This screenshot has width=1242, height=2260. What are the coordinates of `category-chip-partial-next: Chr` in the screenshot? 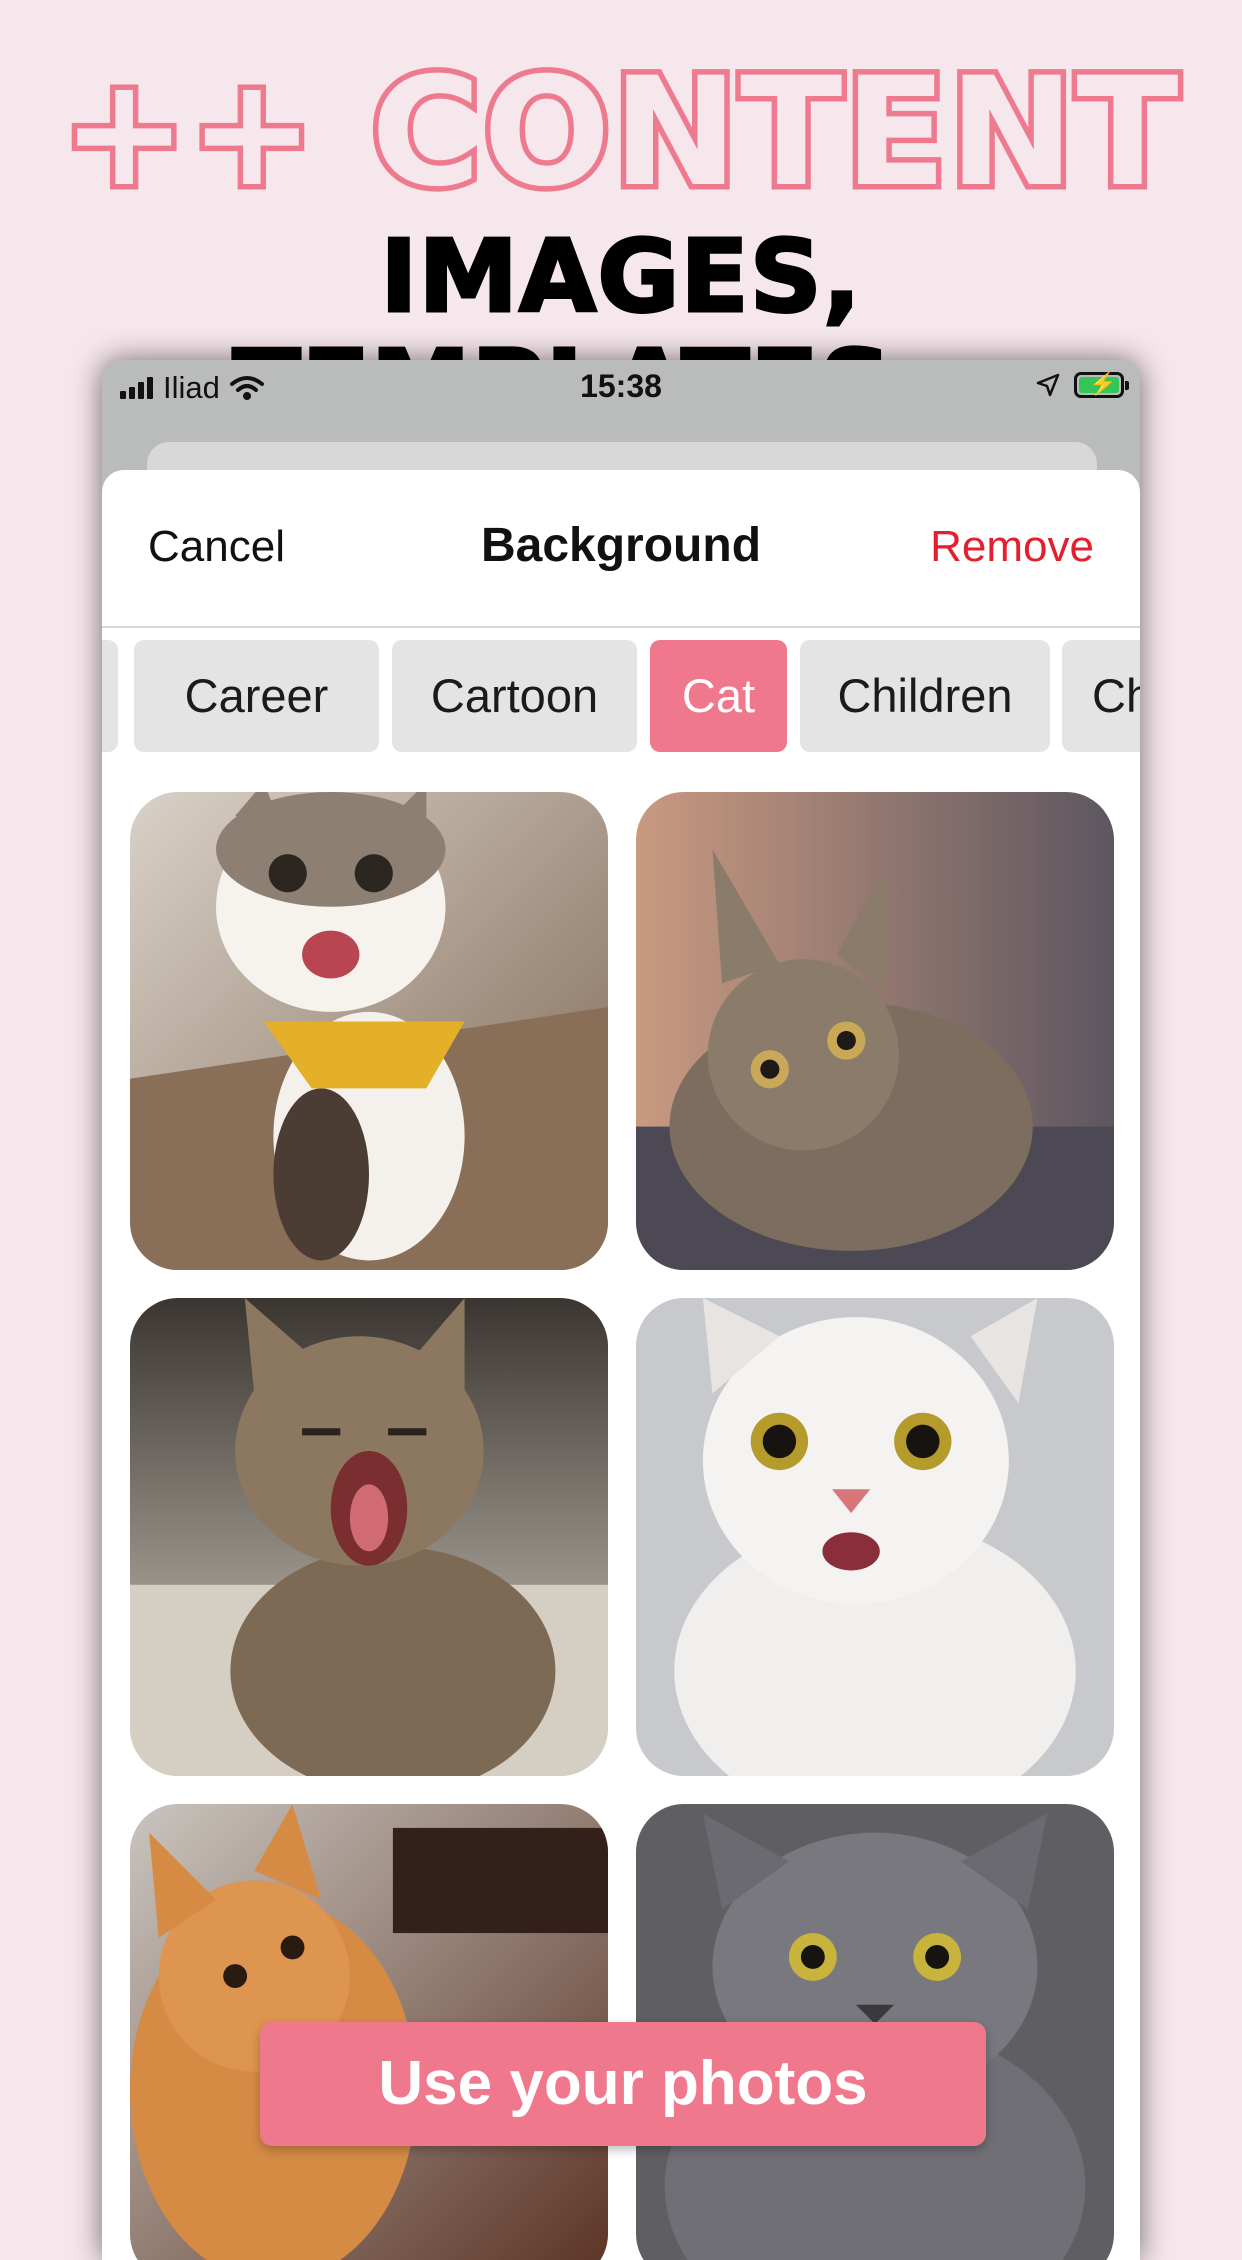 It's located at (1101, 696).